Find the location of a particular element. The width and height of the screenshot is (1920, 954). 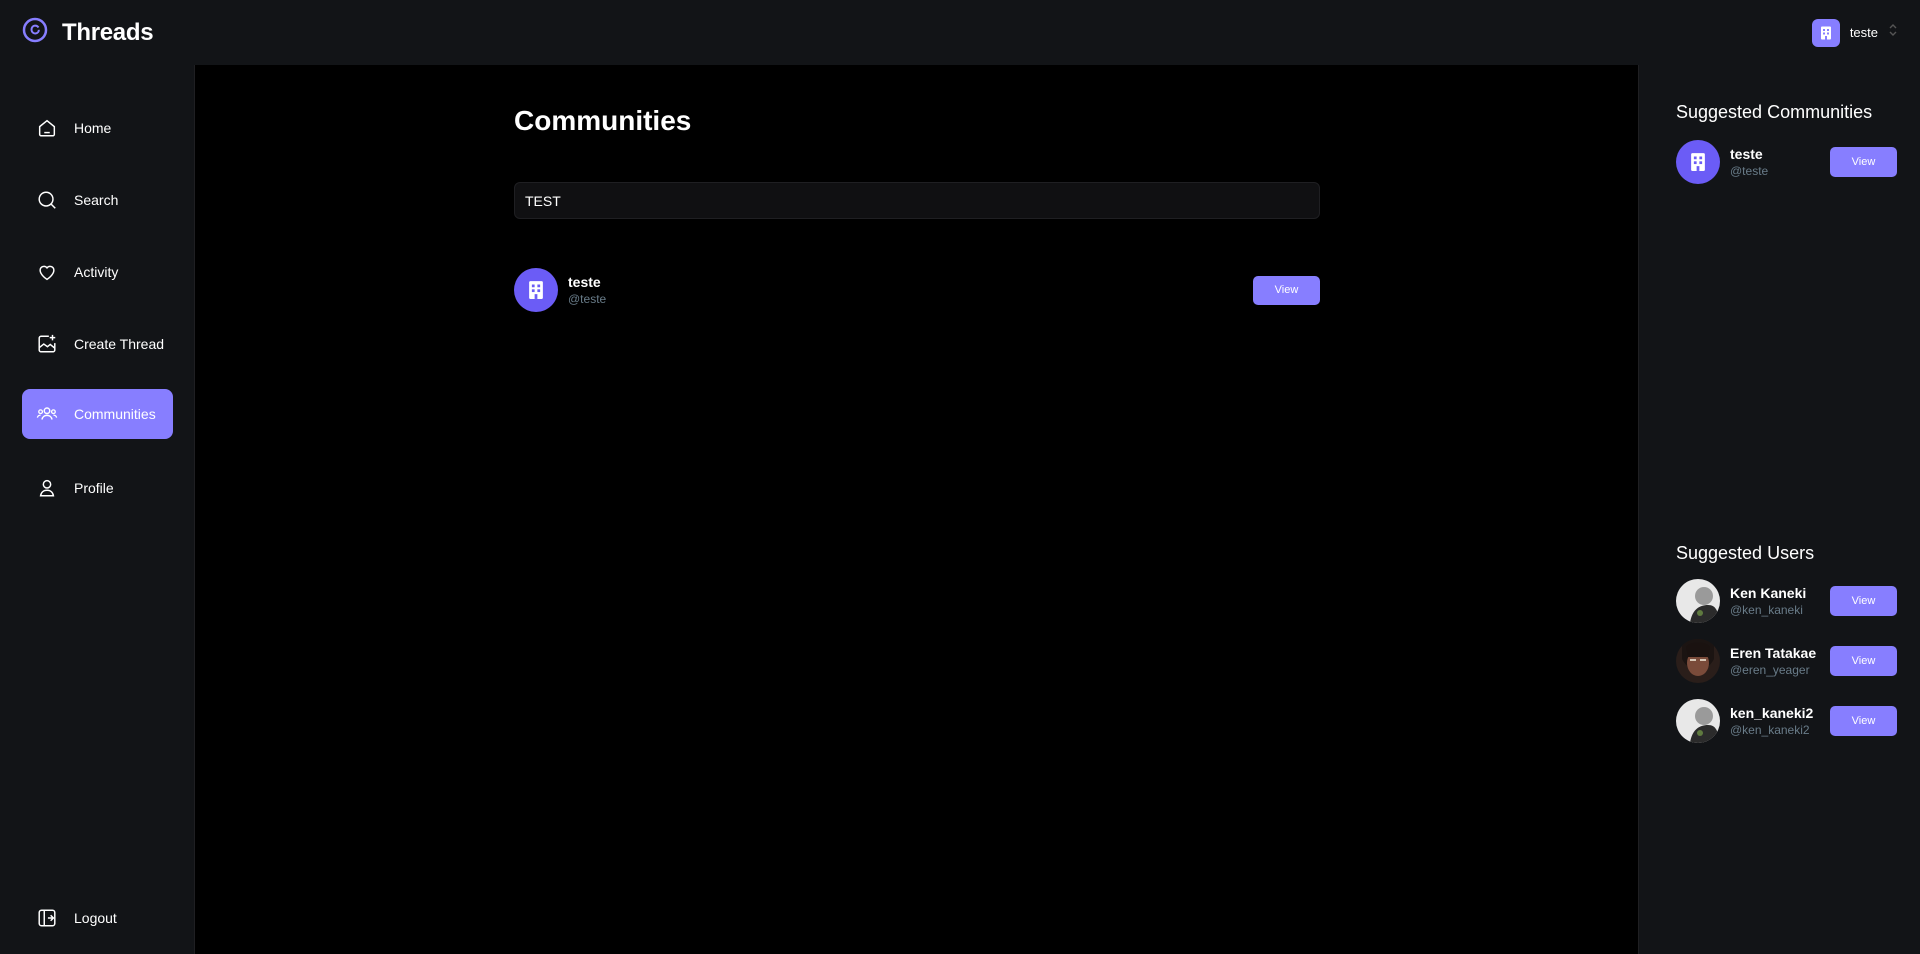

nav-item-create-thread: Create Thread is located at coordinates (97, 344).